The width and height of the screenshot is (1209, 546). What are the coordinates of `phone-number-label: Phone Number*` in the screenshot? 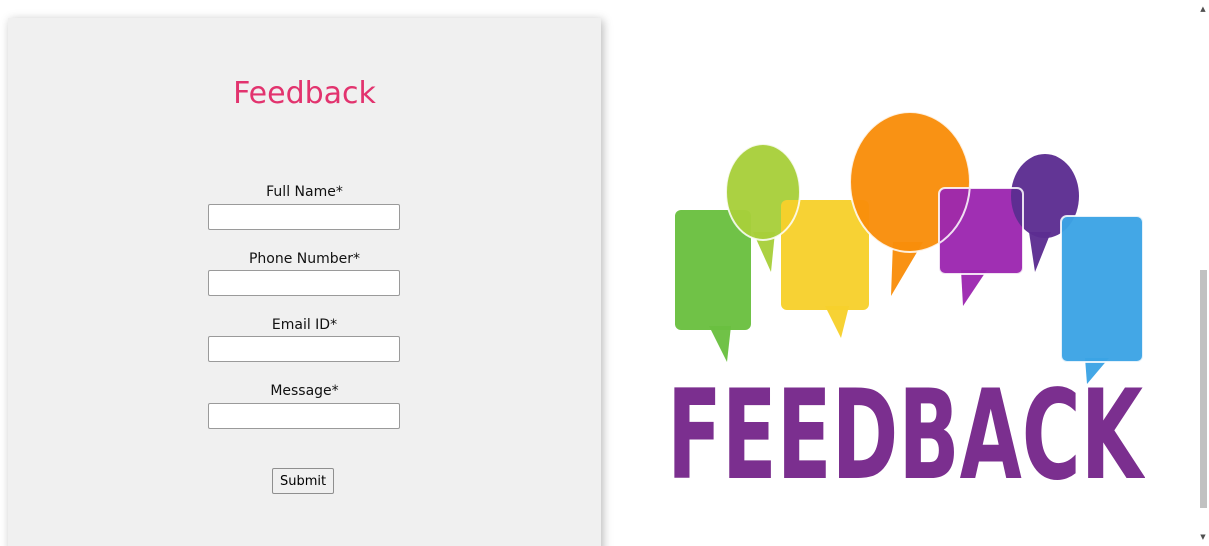 It's located at (304, 259).